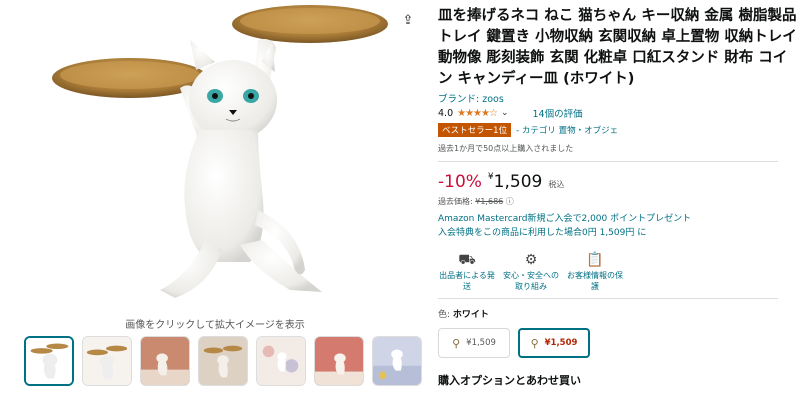 This screenshot has height=401, width=800. Describe the element at coordinates (477, 113) in the screenshot. I see `star-rating-icon: ★★★★☆` at that location.